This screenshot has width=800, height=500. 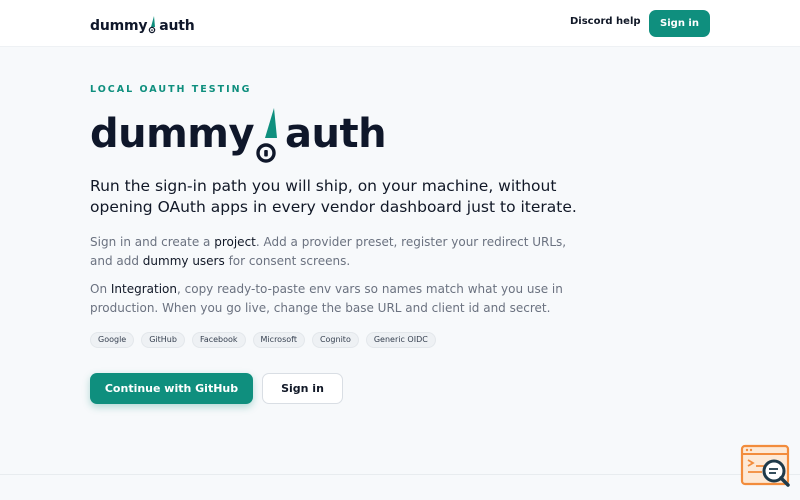 What do you see at coordinates (218, 340) in the screenshot?
I see `provider-chip-facebook: Facebook` at bounding box center [218, 340].